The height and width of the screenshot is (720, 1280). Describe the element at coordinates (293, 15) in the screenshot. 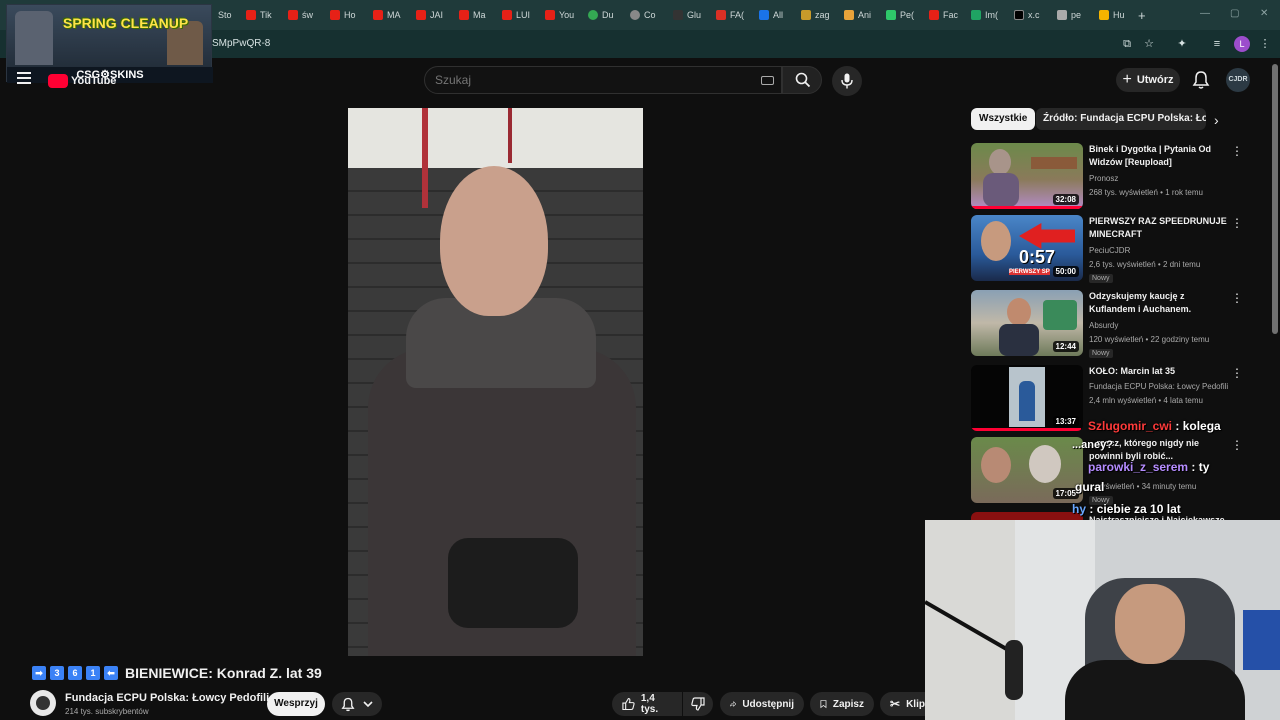

I see `youtube-favicon-icon` at that location.